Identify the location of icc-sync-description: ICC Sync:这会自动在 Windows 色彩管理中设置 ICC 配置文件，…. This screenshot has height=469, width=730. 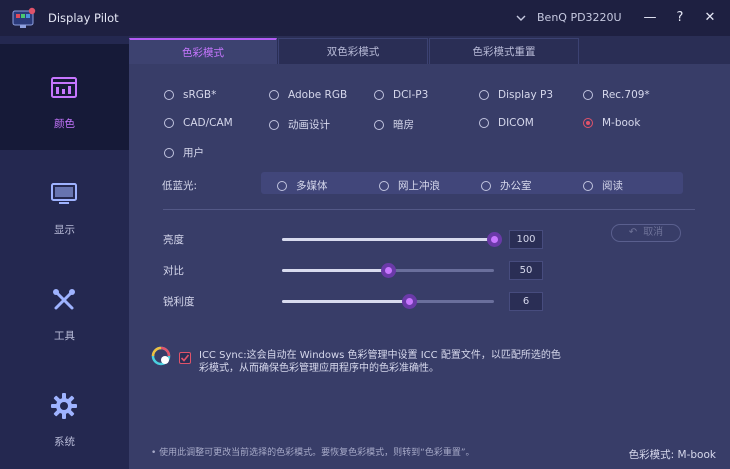
(380, 362).